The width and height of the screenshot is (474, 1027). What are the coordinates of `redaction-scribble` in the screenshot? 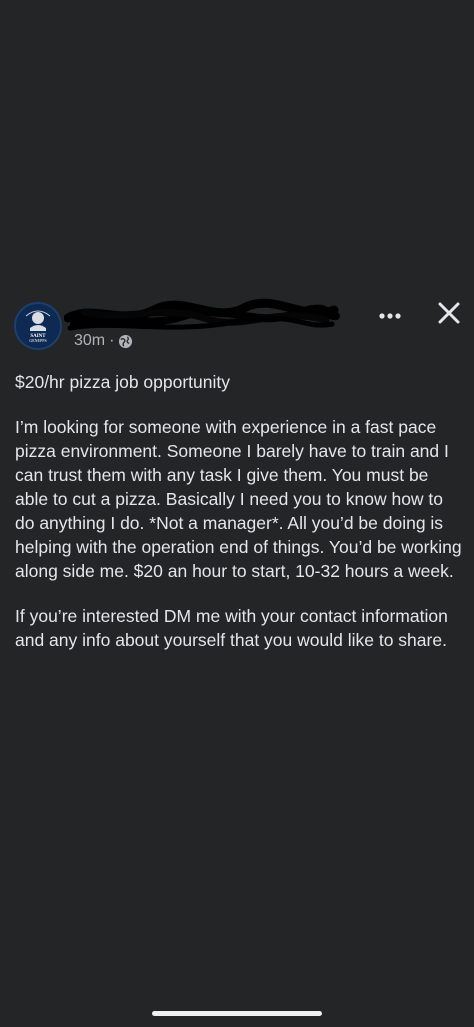 It's located at (202, 314).